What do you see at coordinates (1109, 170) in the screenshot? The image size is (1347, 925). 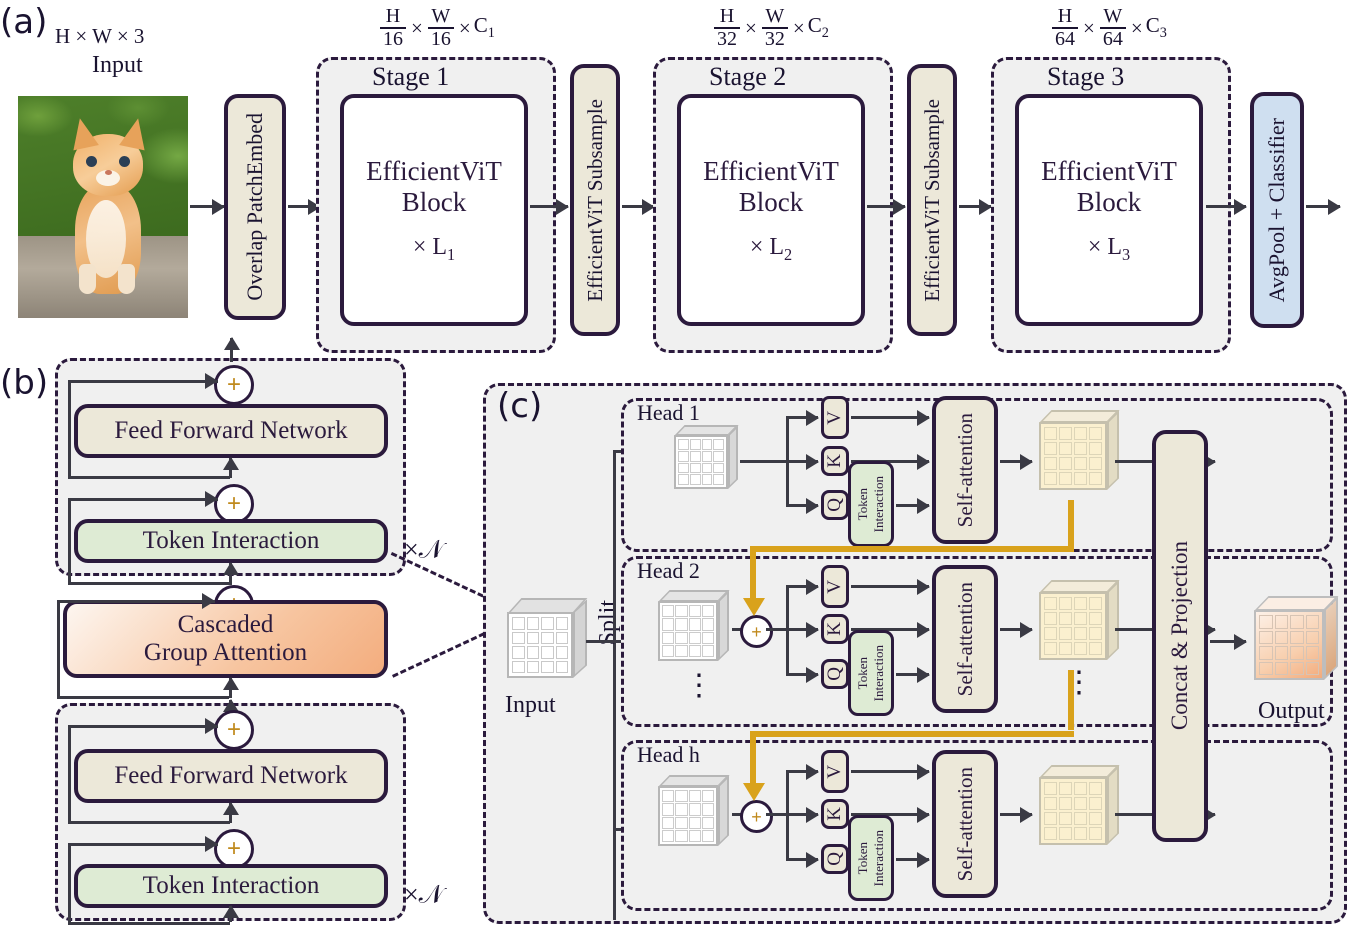 I see `stage-3-block-line1: EfficientViT` at bounding box center [1109, 170].